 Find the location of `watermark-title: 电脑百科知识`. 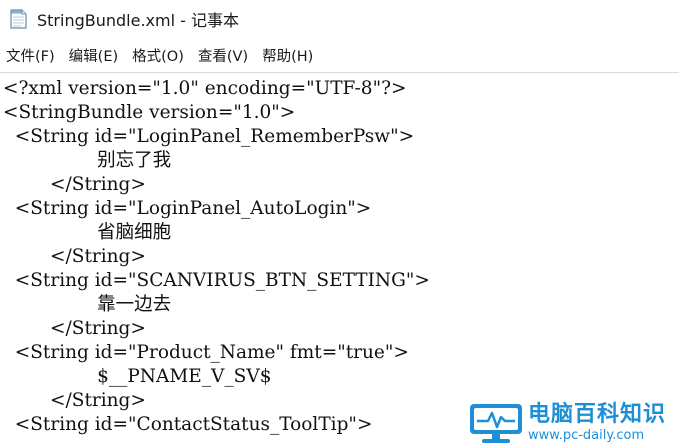

watermark-title: 电脑百科知识 is located at coordinates (597, 414).